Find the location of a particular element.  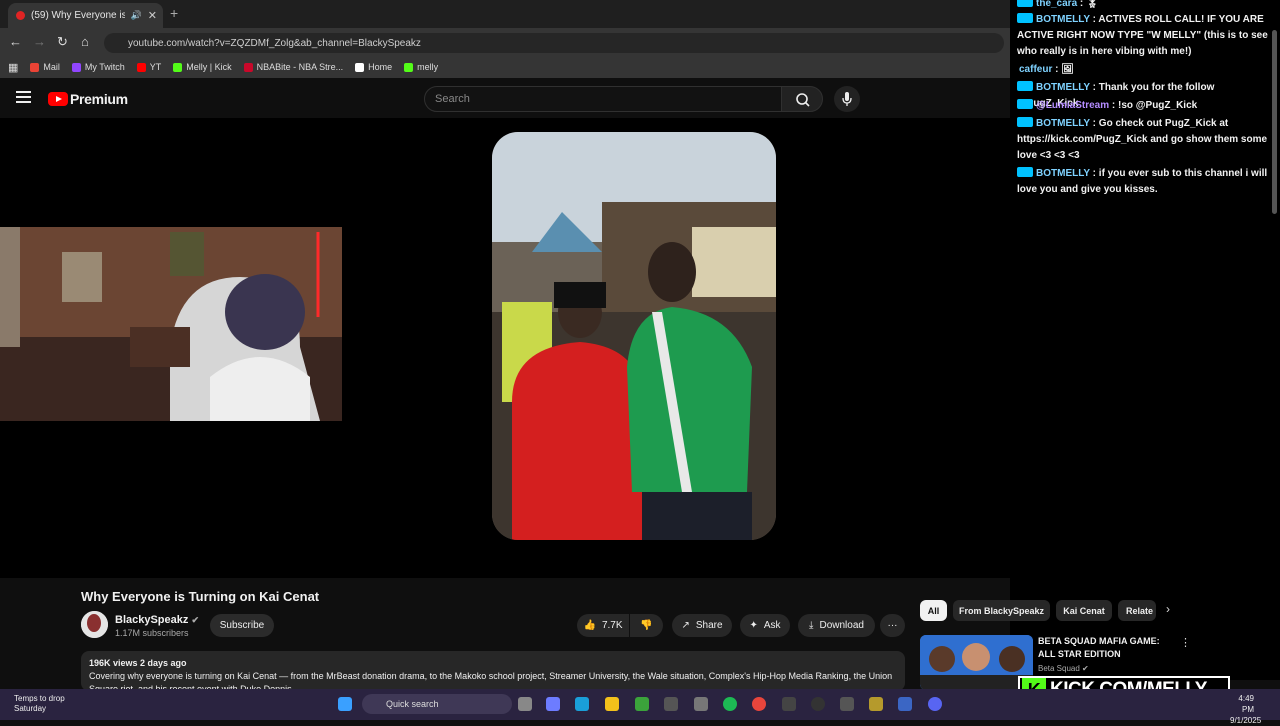

chip-related: Relate is located at coordinates (1137, 610).